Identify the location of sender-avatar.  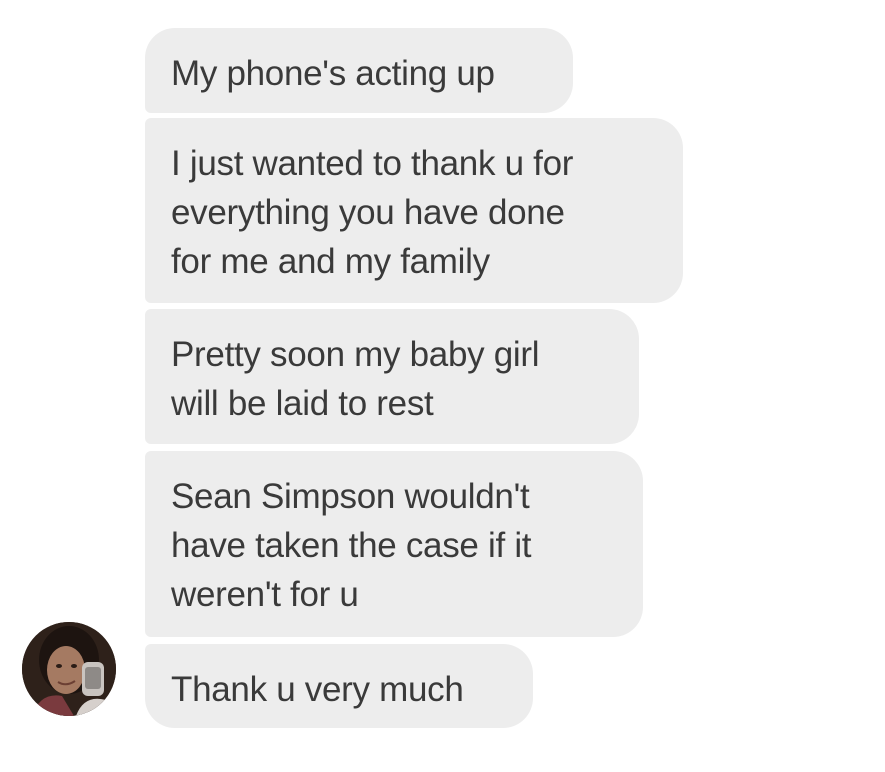
(69, 669).